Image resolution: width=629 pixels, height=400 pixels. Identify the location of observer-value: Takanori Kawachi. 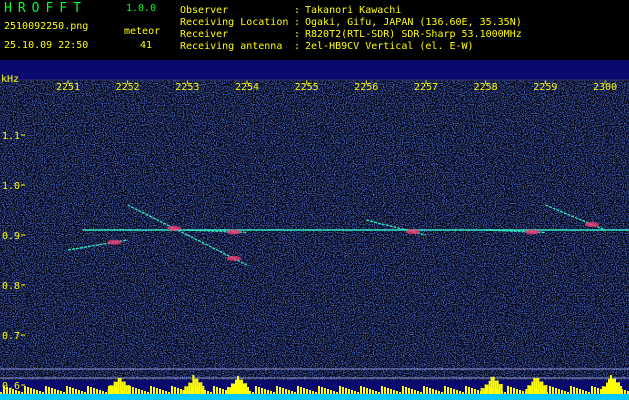
(353, 10).